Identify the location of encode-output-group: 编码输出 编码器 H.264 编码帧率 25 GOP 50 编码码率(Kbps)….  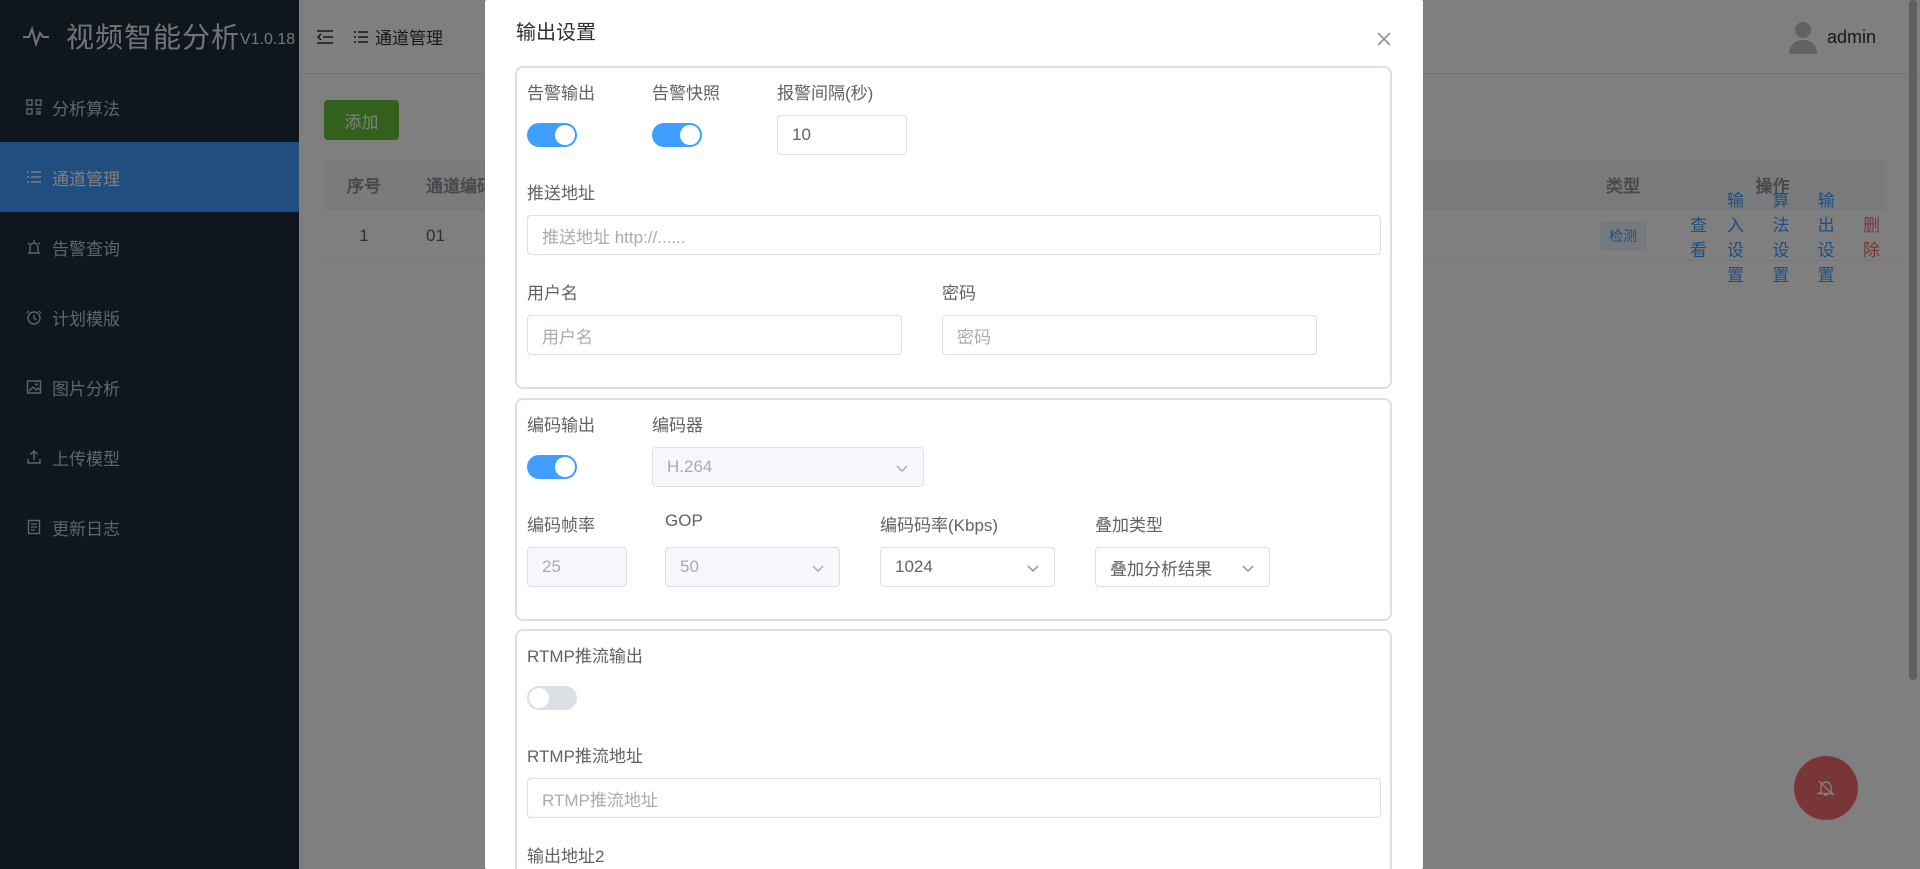
(953, 509).